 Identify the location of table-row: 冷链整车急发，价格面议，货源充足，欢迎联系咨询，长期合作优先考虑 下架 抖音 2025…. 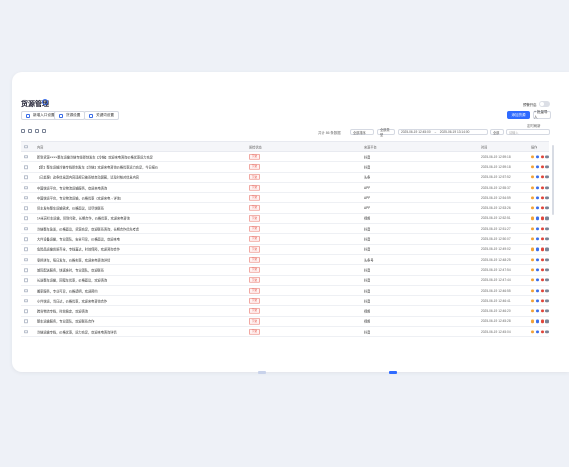
(285, 229).